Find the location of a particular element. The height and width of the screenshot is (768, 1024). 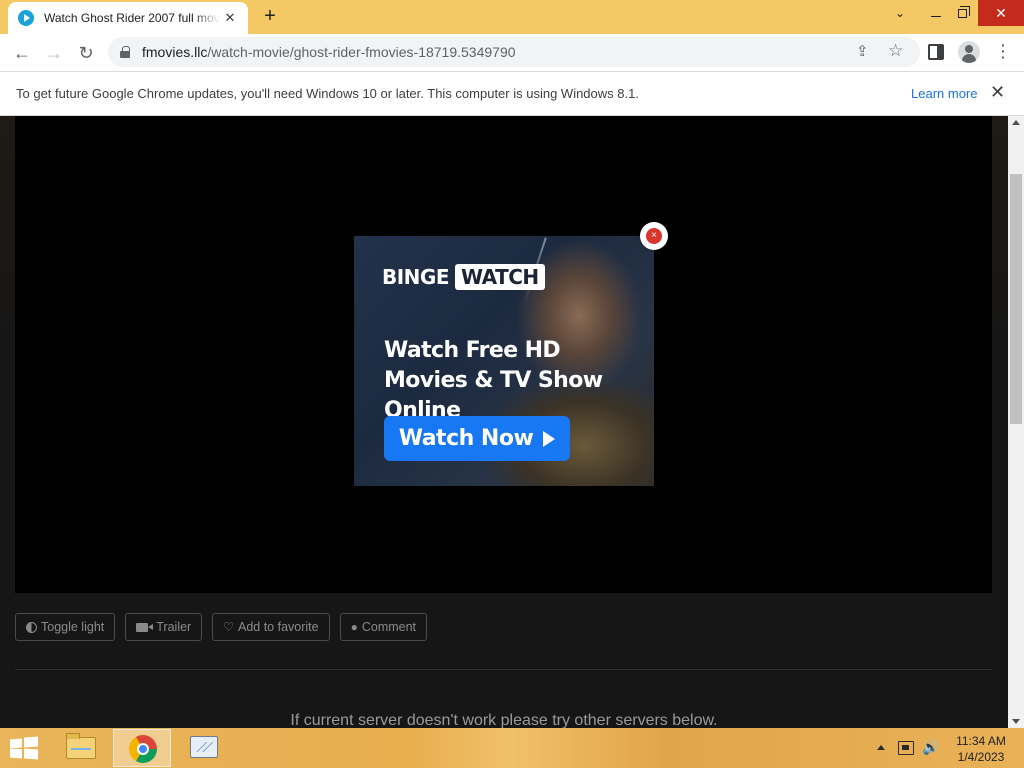

chrome-icon is located at coordinates (143, 749).